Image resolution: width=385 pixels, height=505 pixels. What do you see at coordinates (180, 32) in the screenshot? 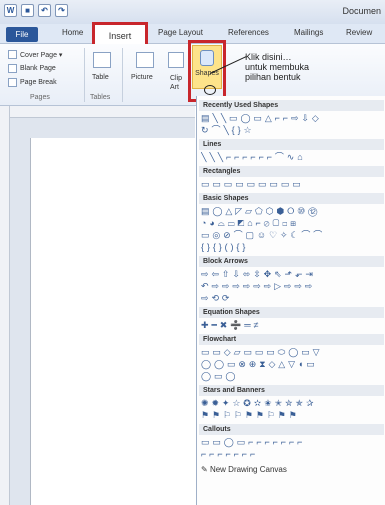
I see `tab-page-layout: Page Layout` at bounding box center [180, 32].